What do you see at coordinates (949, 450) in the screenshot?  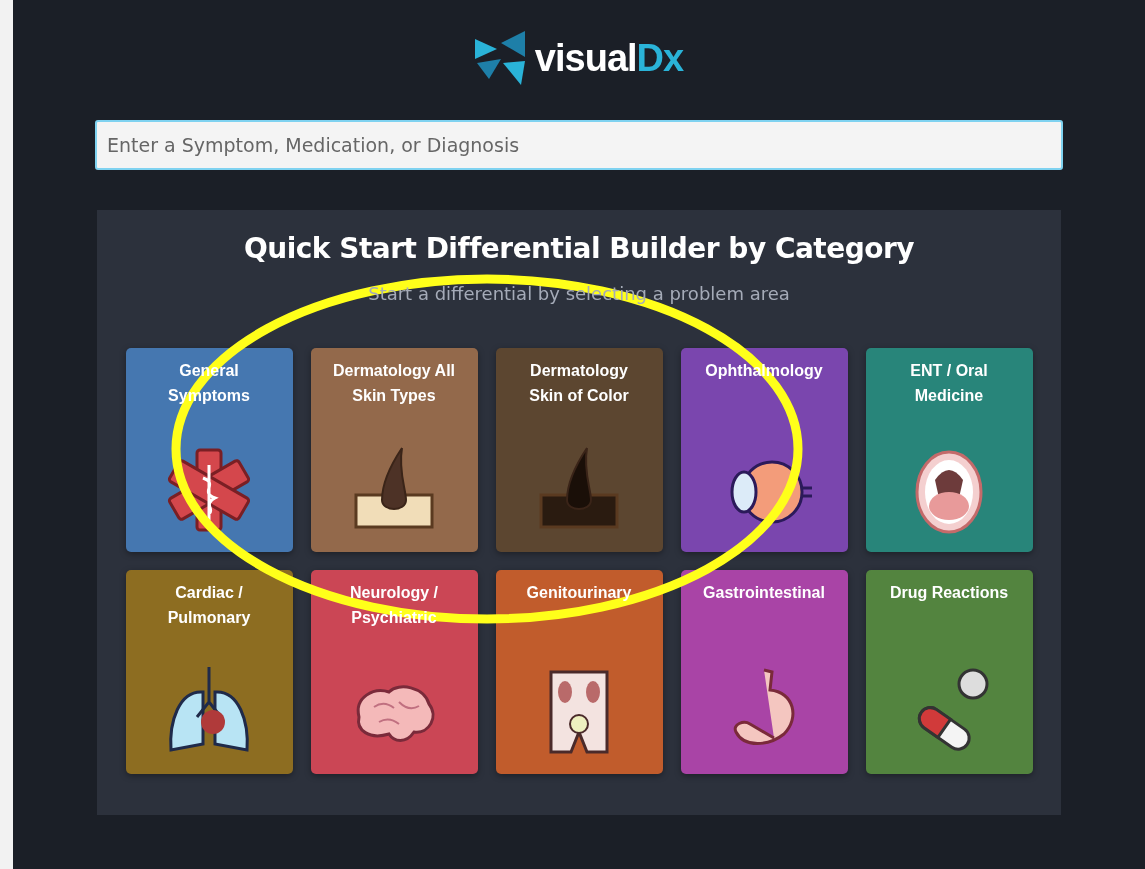 I see `category-card: ENT / Oral Medicine` at bounding box center [949, 450].